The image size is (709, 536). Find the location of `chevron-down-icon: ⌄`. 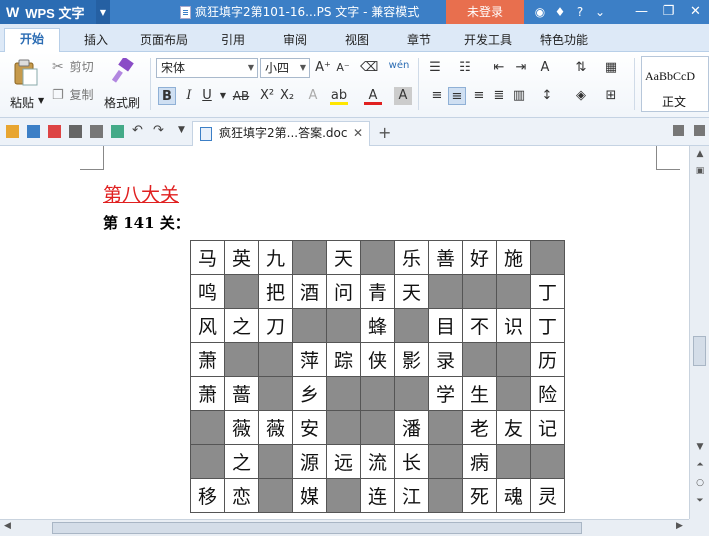

chevron-down-icon: ⌄ is located at coordinates (600, 12).